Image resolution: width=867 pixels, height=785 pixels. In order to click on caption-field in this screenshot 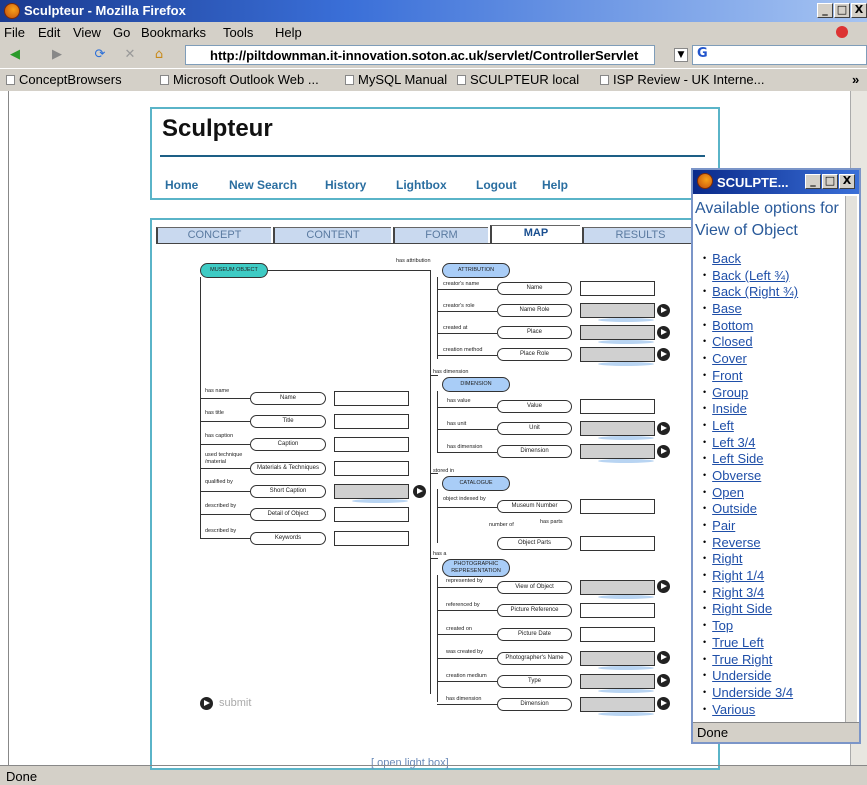, I will do `click(371, 444)`.